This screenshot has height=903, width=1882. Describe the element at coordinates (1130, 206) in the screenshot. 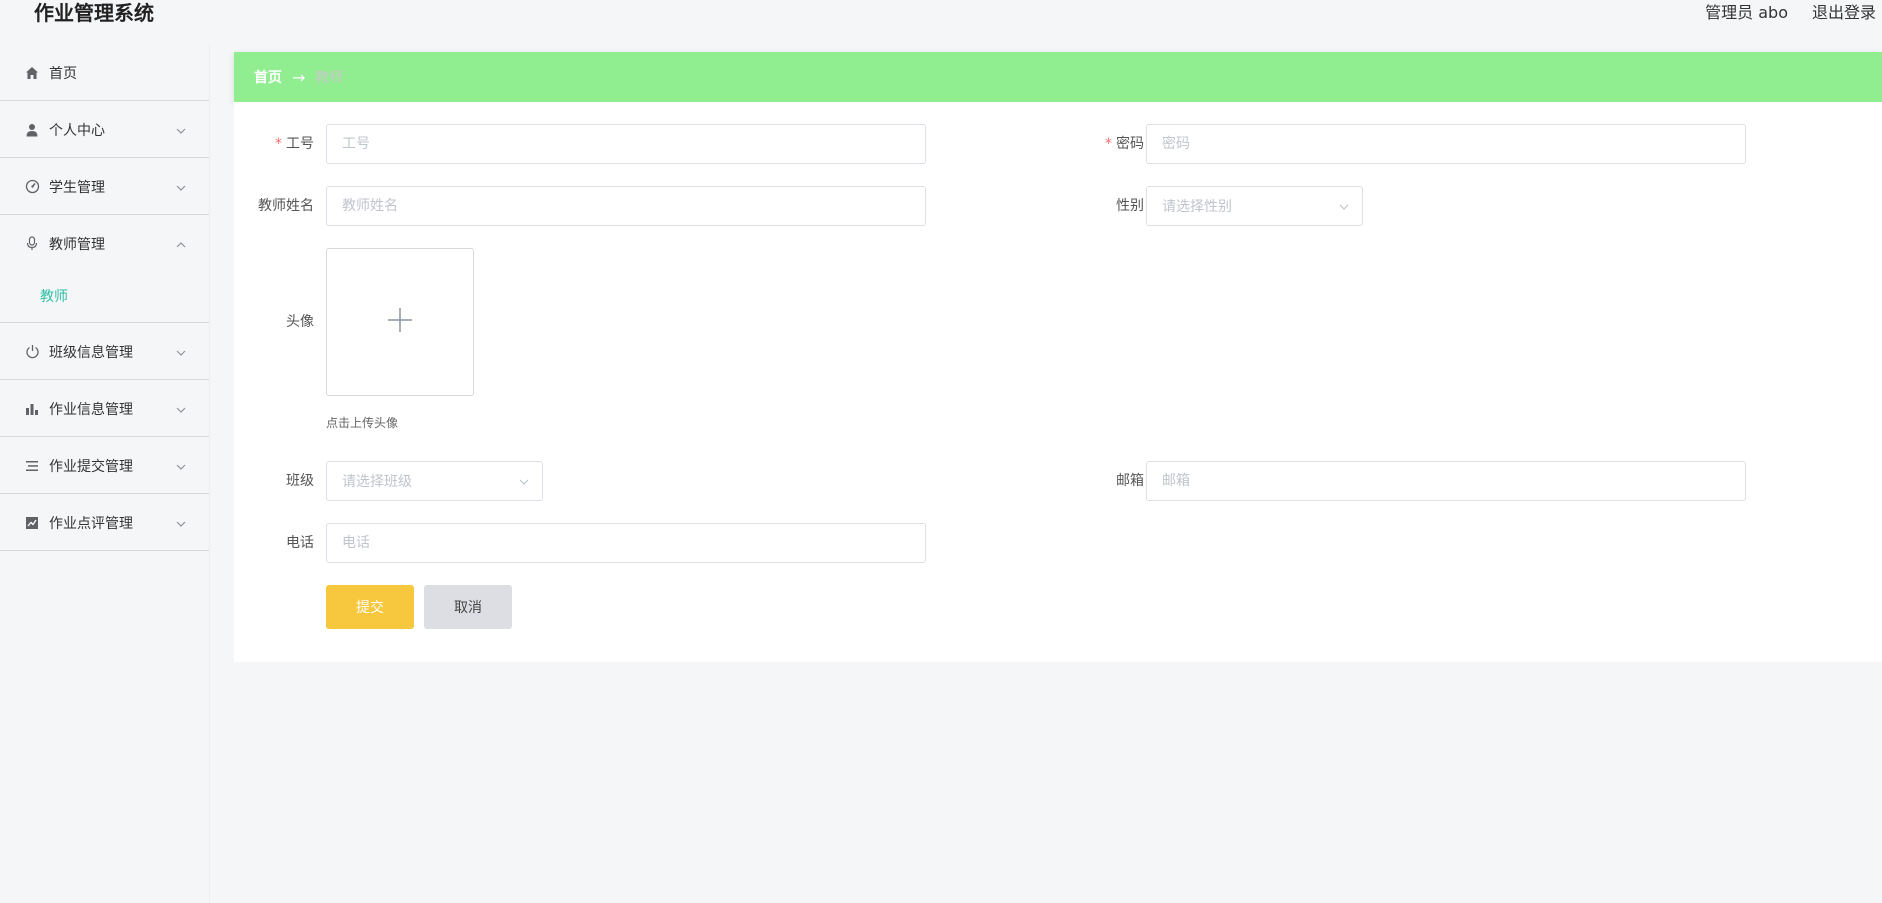

I see `gender-label: 性别` at that location.